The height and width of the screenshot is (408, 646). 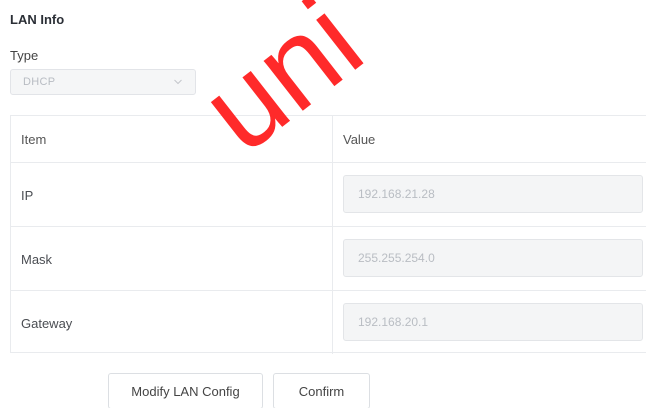 What do you see at coordinates (37, 19) in the screenshot?
I see `section-title: LAN Info` at bounding box center [37, 19].